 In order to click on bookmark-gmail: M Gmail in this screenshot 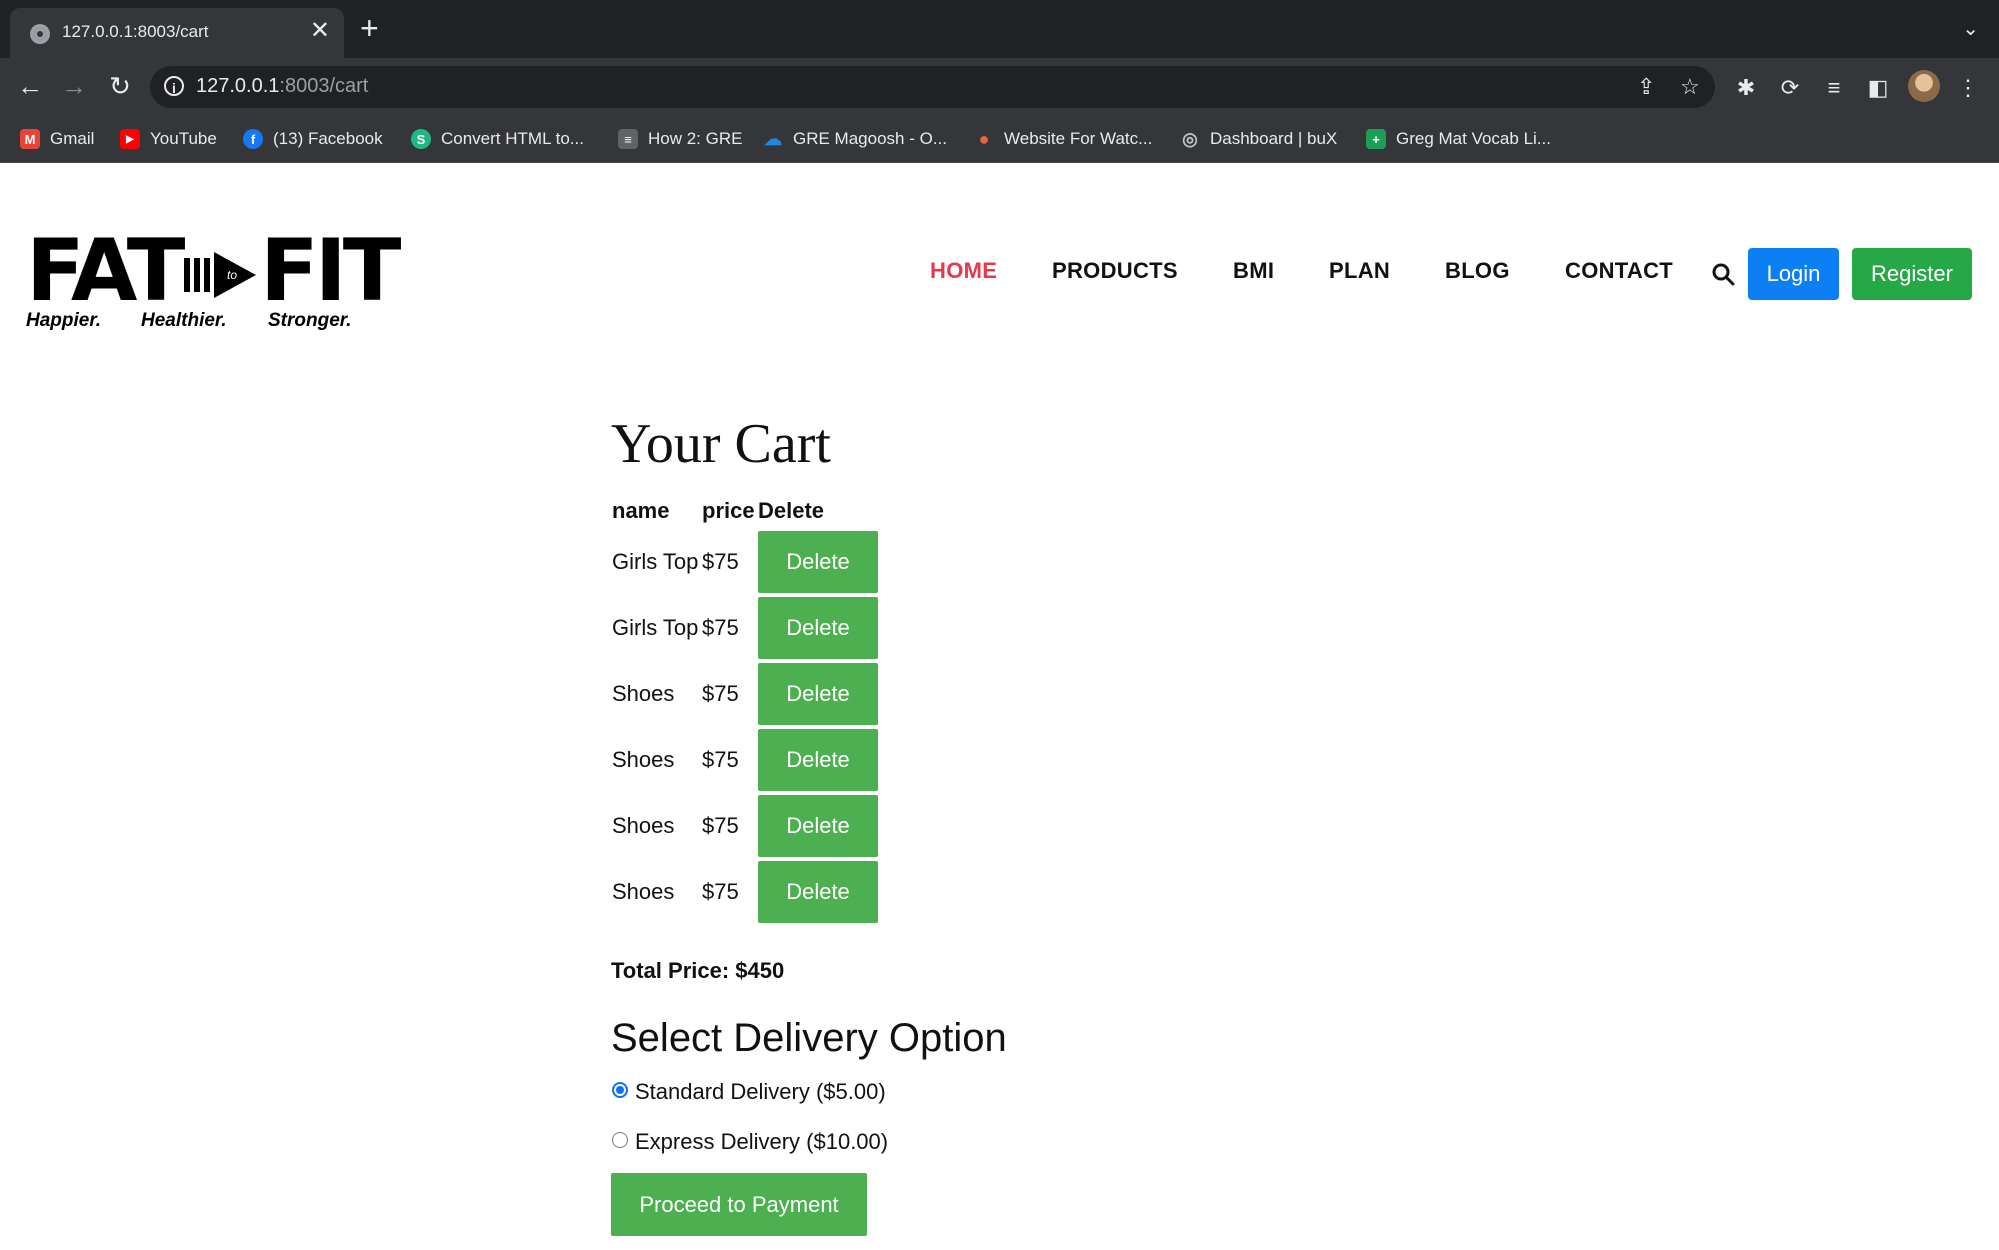, I will do `click(57, 139)`.